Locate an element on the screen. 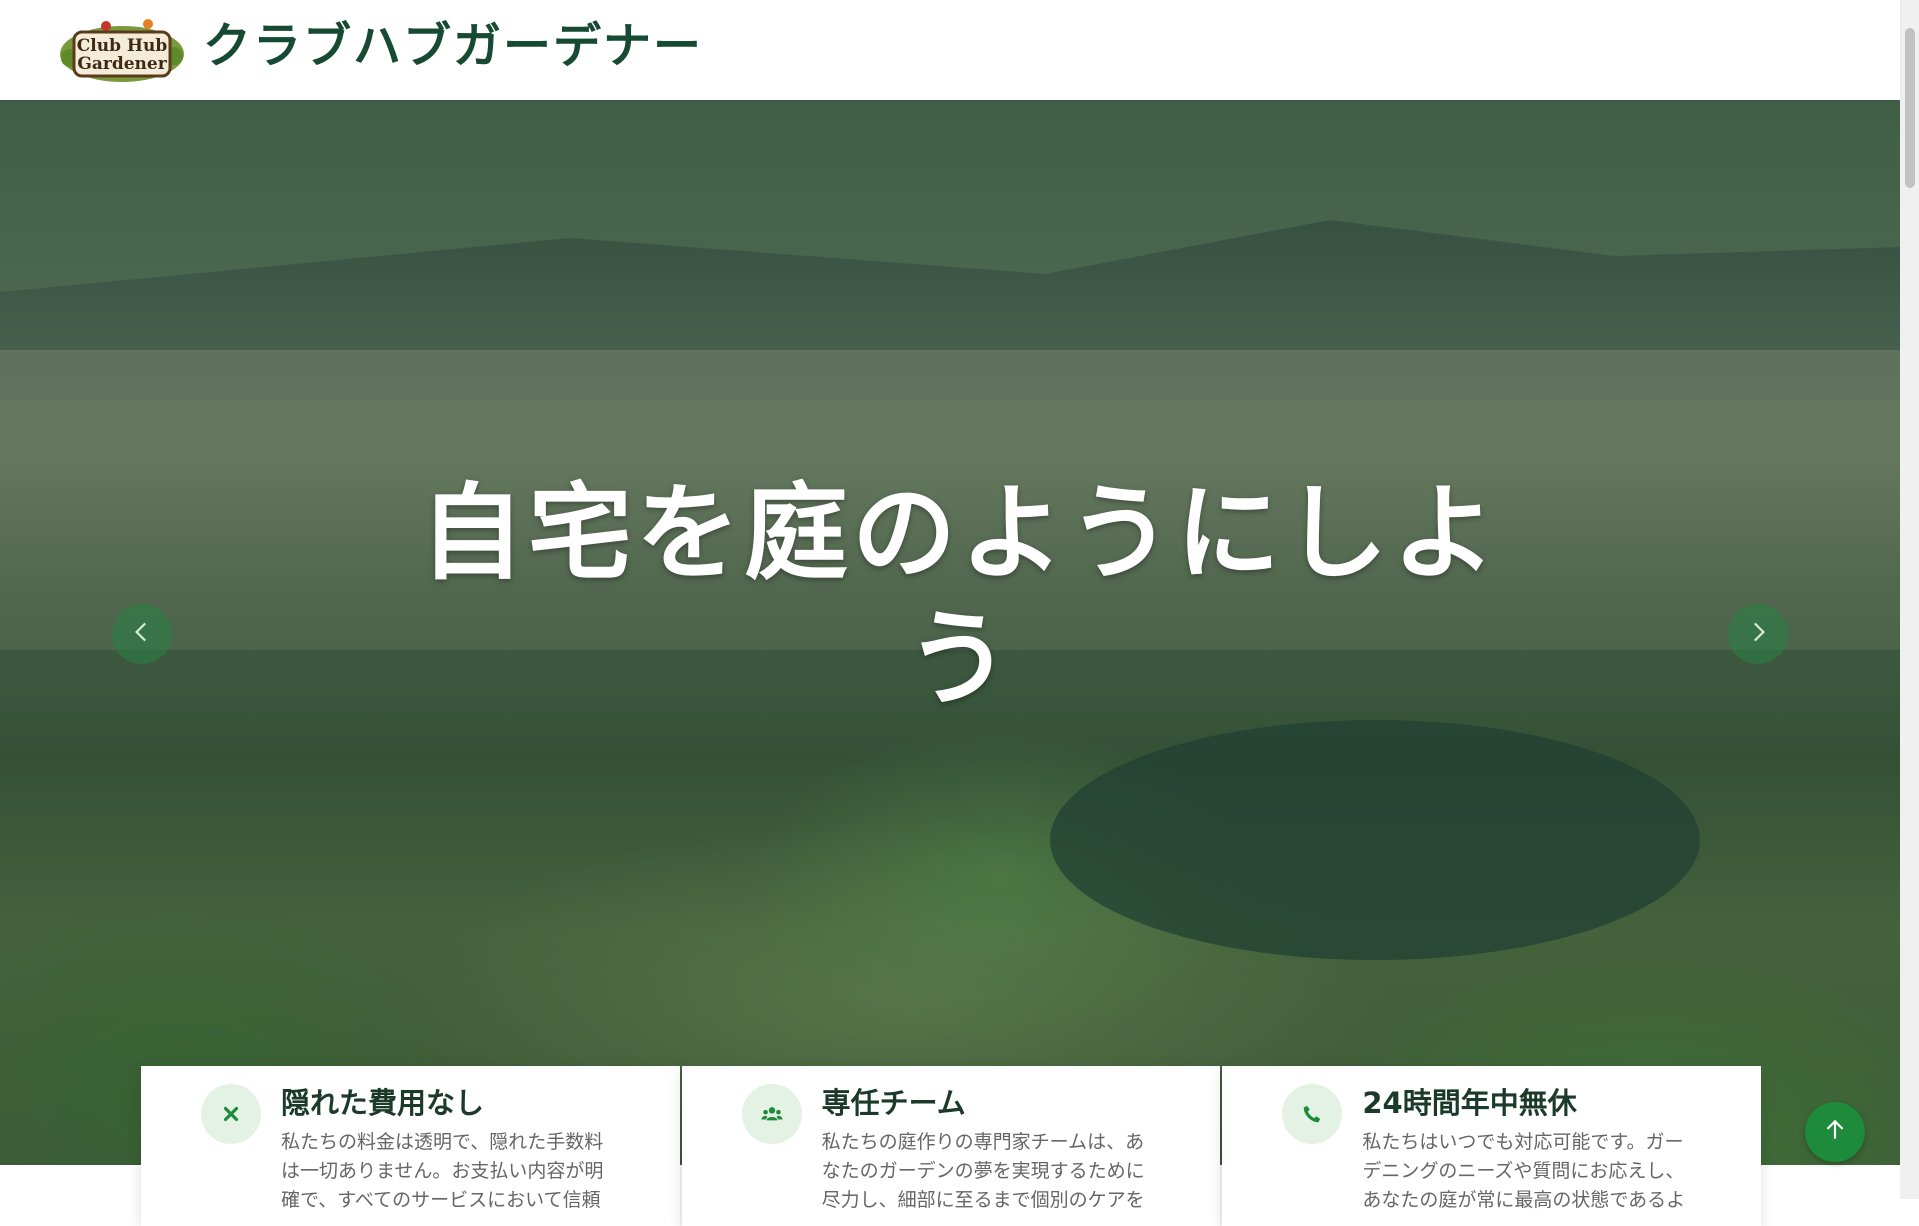 This screenshot has height=1226, width=1919. site-logo: Club Hub Gardener is located at coordinates (122, 51).